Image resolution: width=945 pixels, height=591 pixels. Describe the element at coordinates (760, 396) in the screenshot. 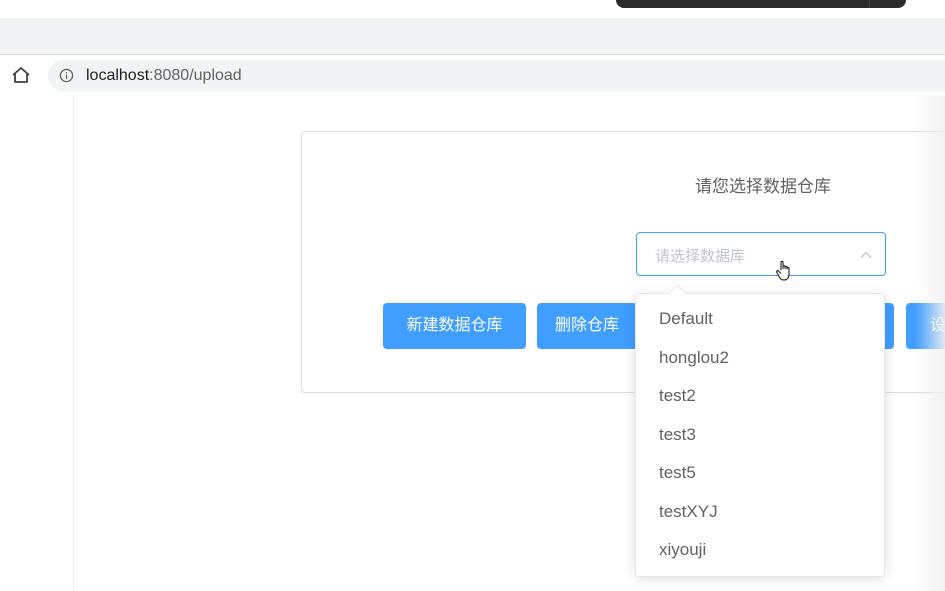

I see `dropdown-option: test2` at that location.